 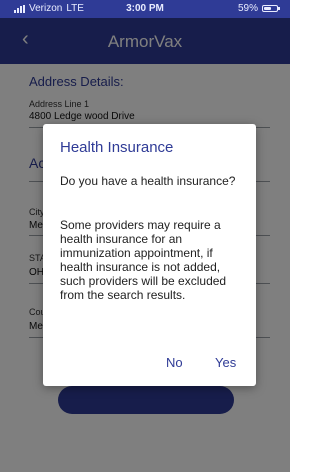 What do you see at coordinates (271, 8) in the screenshot?
I see `battery-icon` at bounding box center [271, 8].